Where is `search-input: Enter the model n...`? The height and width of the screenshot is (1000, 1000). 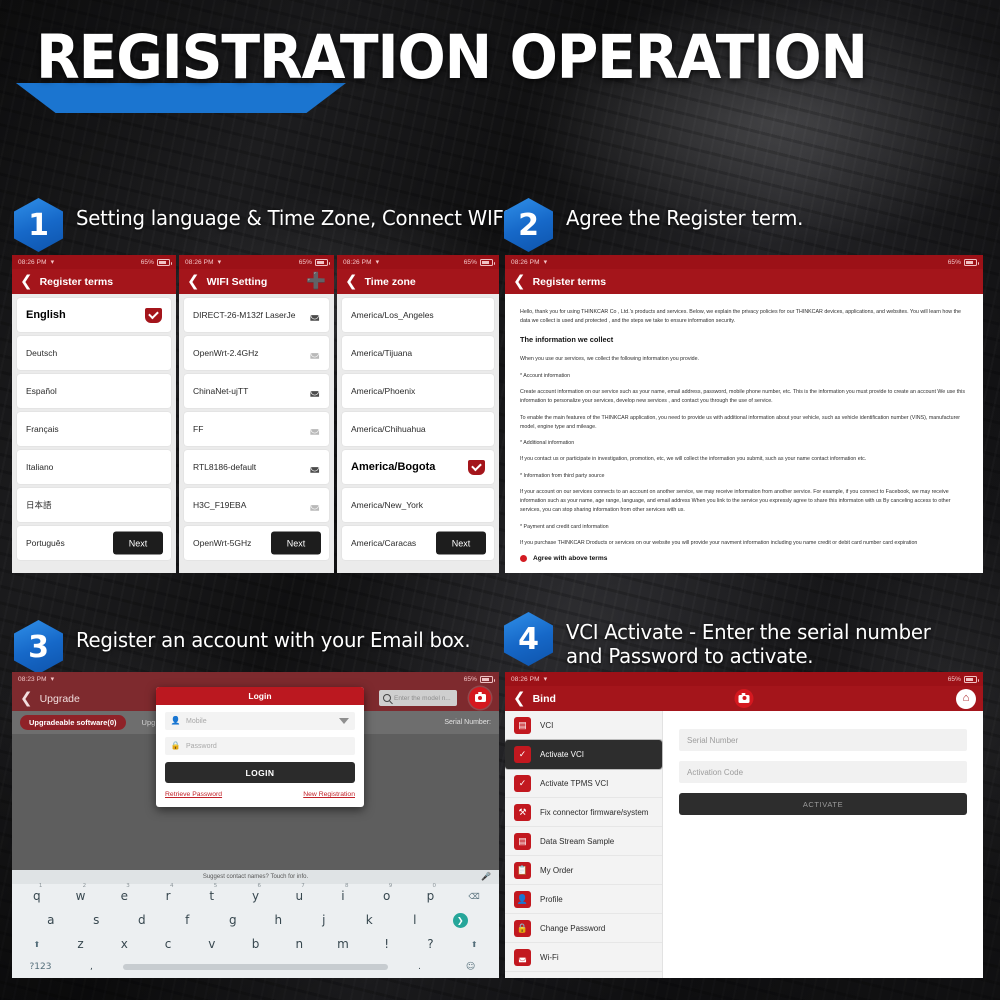 search-input: Enter the model n... is located at coordinates (418, 698).